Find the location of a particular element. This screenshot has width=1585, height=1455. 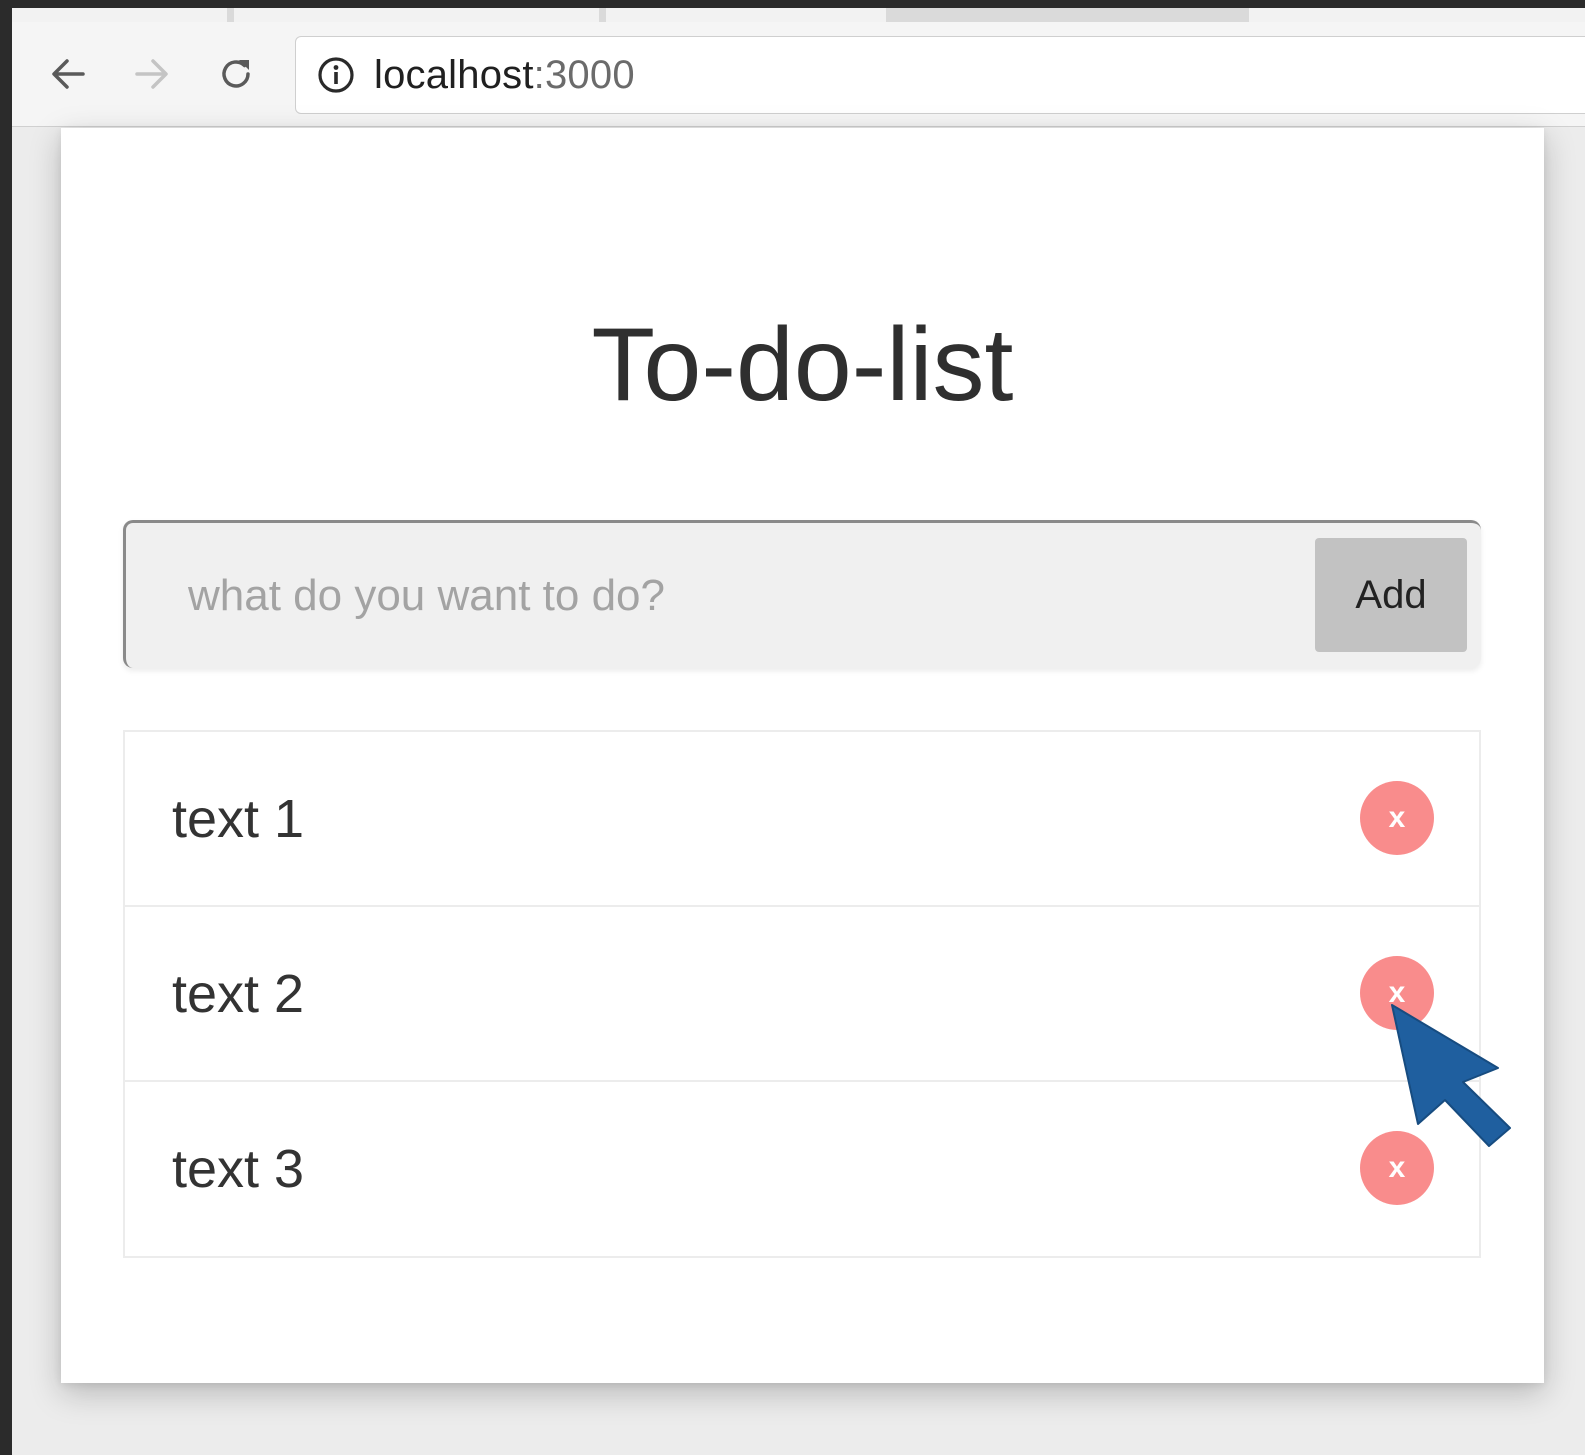

todo-text: text 2 is located at coordinates (238, 993).